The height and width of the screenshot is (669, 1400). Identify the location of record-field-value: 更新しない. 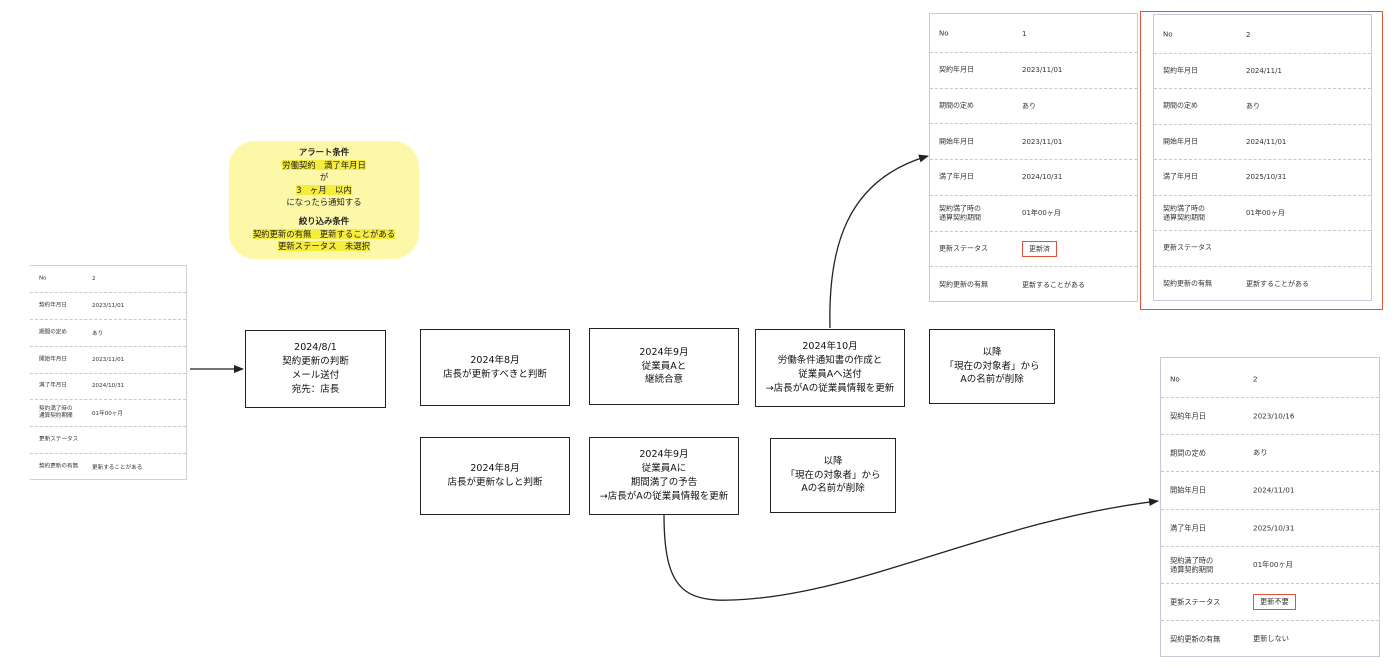
(1271, 638).